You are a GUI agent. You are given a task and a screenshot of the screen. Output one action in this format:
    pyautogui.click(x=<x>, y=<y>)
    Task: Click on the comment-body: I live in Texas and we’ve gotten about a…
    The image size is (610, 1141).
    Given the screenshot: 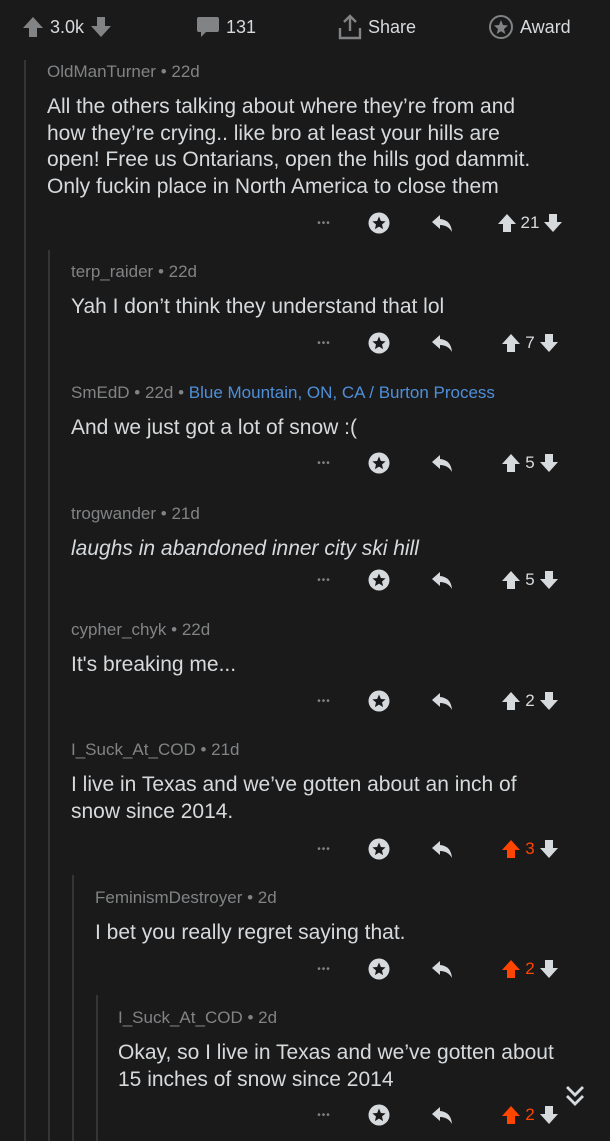 What is the action you would take?
    pyautogui.click(x=339, y=798)
    